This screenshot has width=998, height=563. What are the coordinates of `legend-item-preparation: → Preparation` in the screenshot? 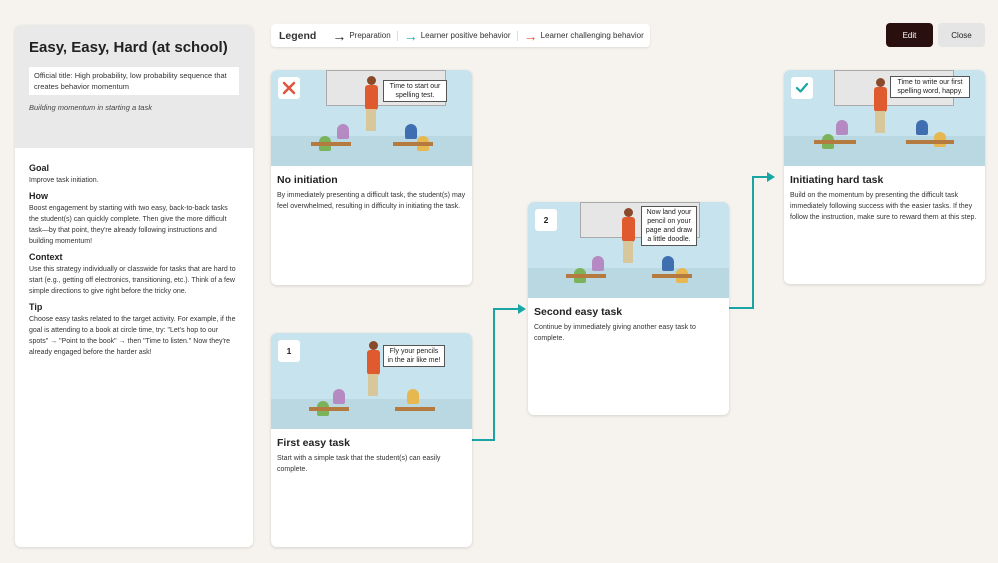 It's located at (361, 35).